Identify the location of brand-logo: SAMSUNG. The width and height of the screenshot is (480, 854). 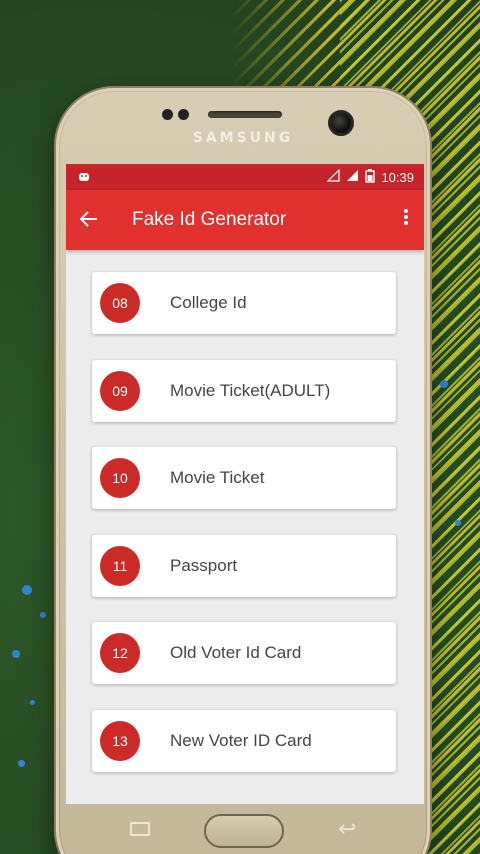
(243, 138).